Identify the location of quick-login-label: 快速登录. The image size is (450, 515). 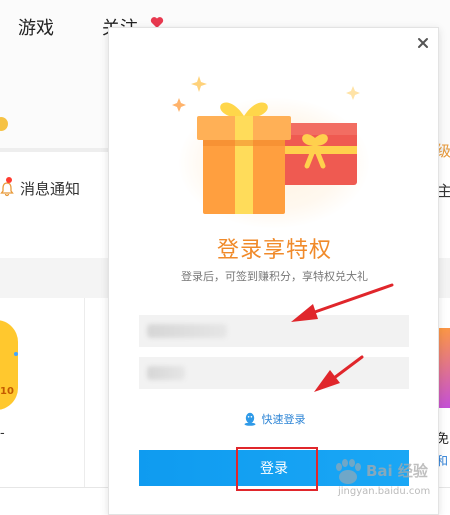
(283, 419).